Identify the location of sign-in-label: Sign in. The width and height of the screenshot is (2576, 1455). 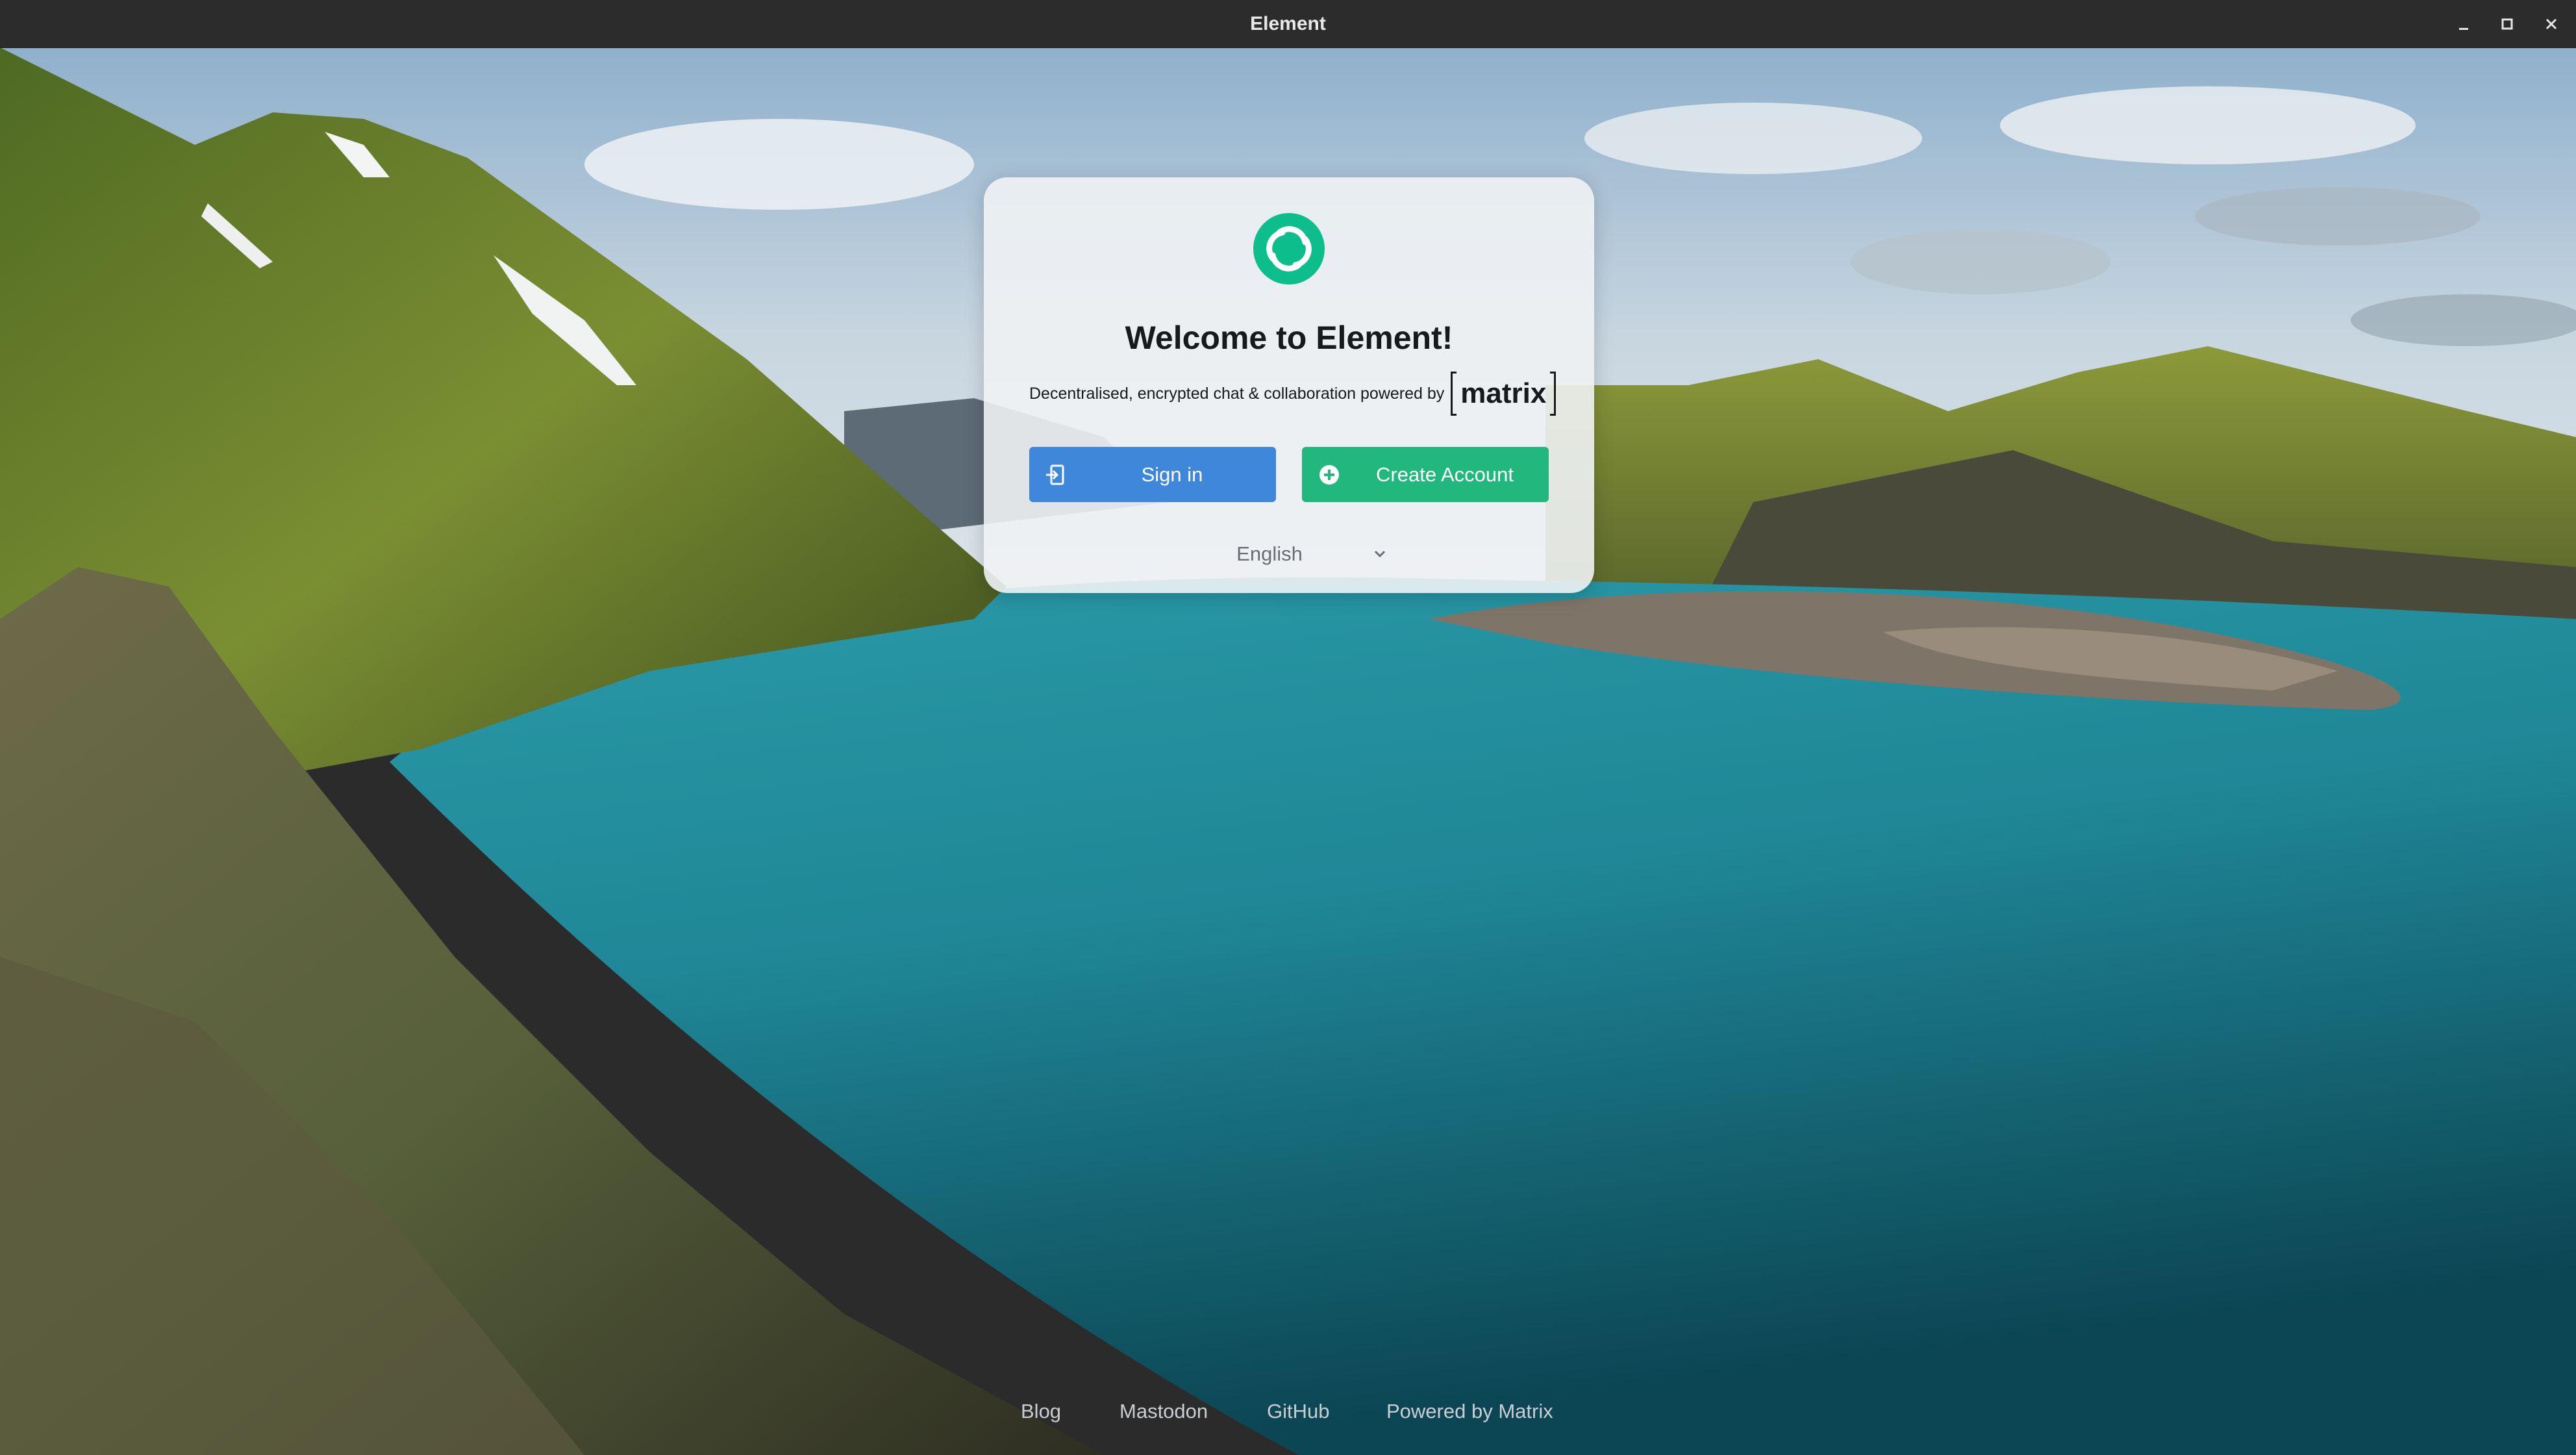
(1172, 474).